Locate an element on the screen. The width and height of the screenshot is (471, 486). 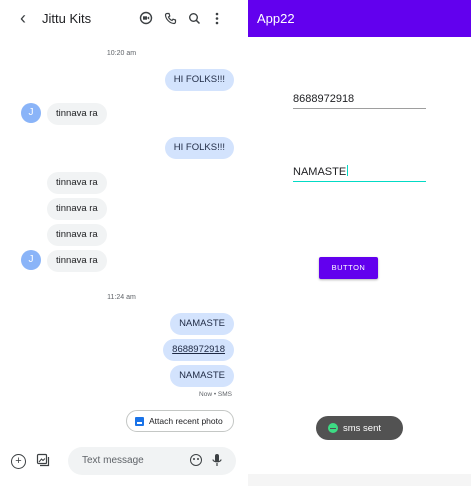
phone-icon is located at coordinates (170, 18).